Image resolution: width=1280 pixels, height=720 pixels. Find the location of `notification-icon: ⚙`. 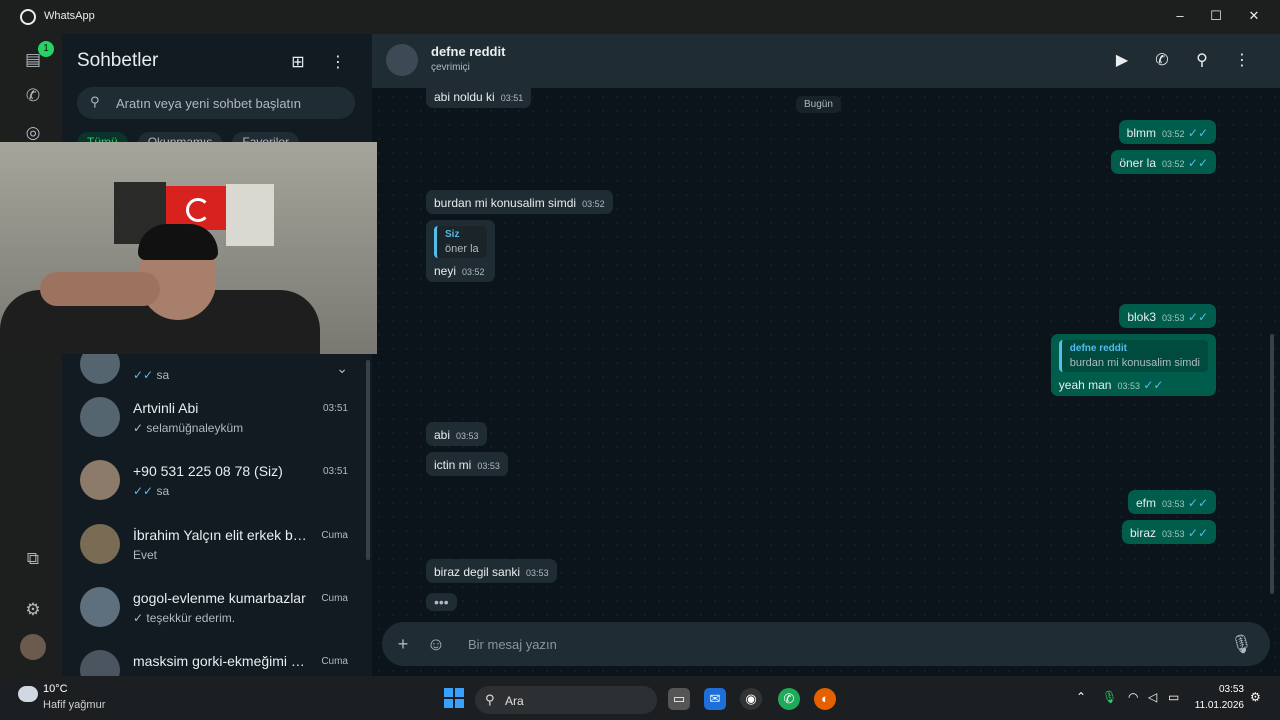

notification-icon: ⚙ is located at coordinates (1255, 697).